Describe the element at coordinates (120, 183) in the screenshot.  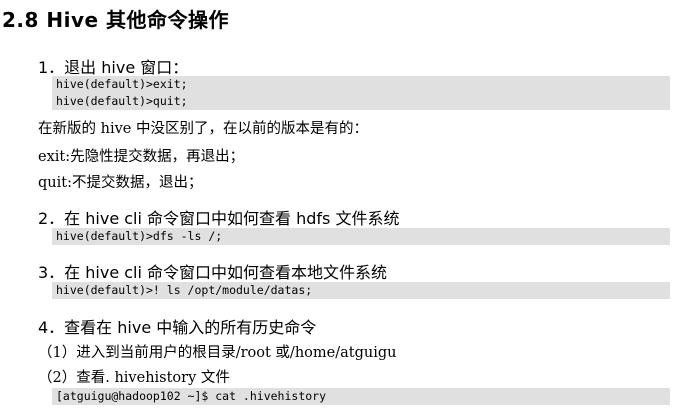
I see `step-1-paragraph: quit:不提交数据，退出；` at that location.